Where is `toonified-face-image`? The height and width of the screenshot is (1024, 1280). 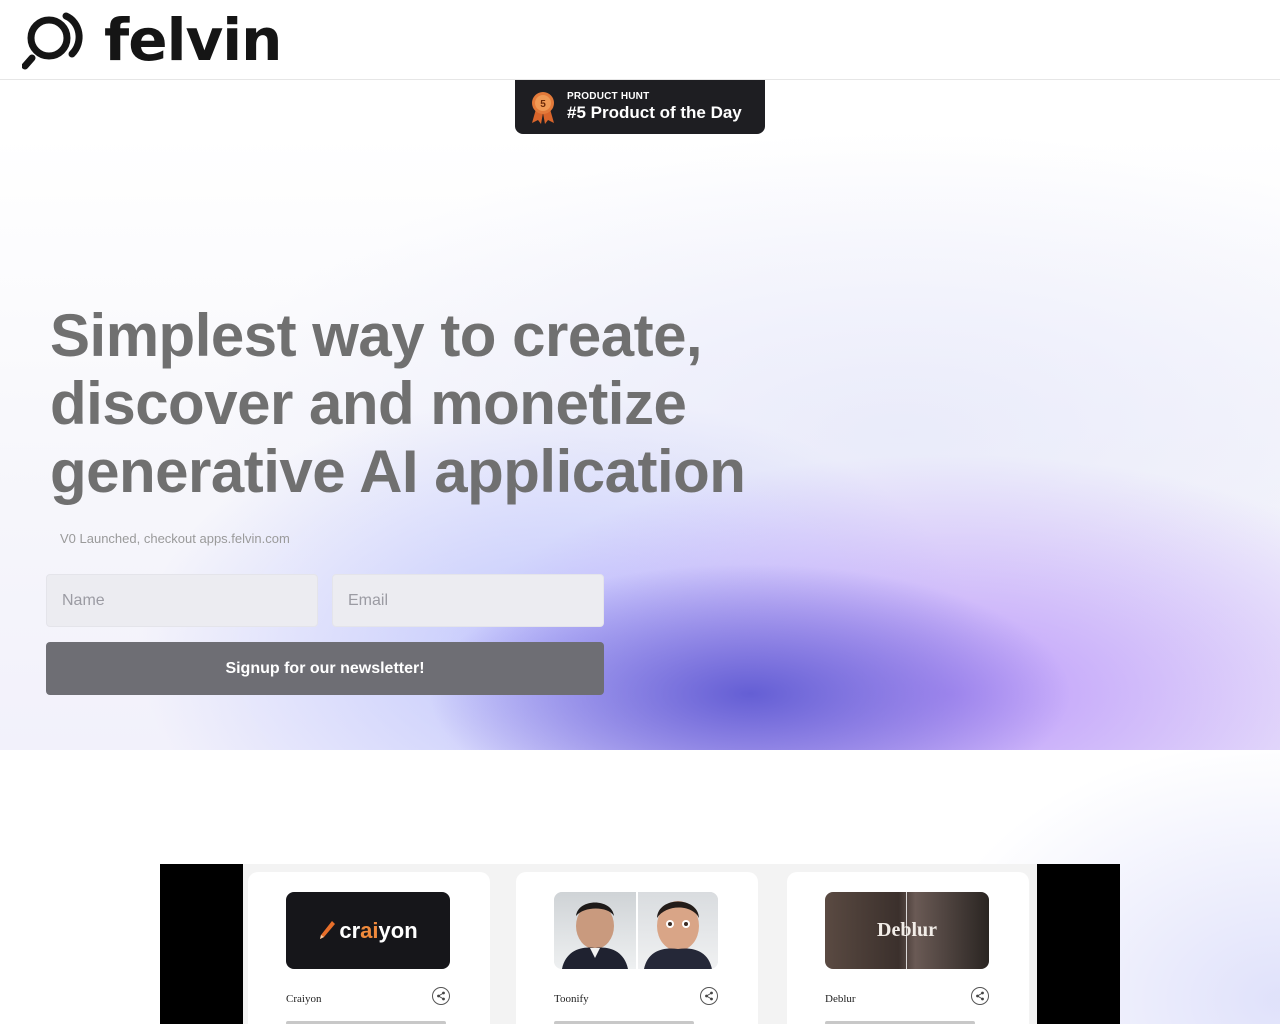 toonified-face-image is located at coordinates (677, 930).